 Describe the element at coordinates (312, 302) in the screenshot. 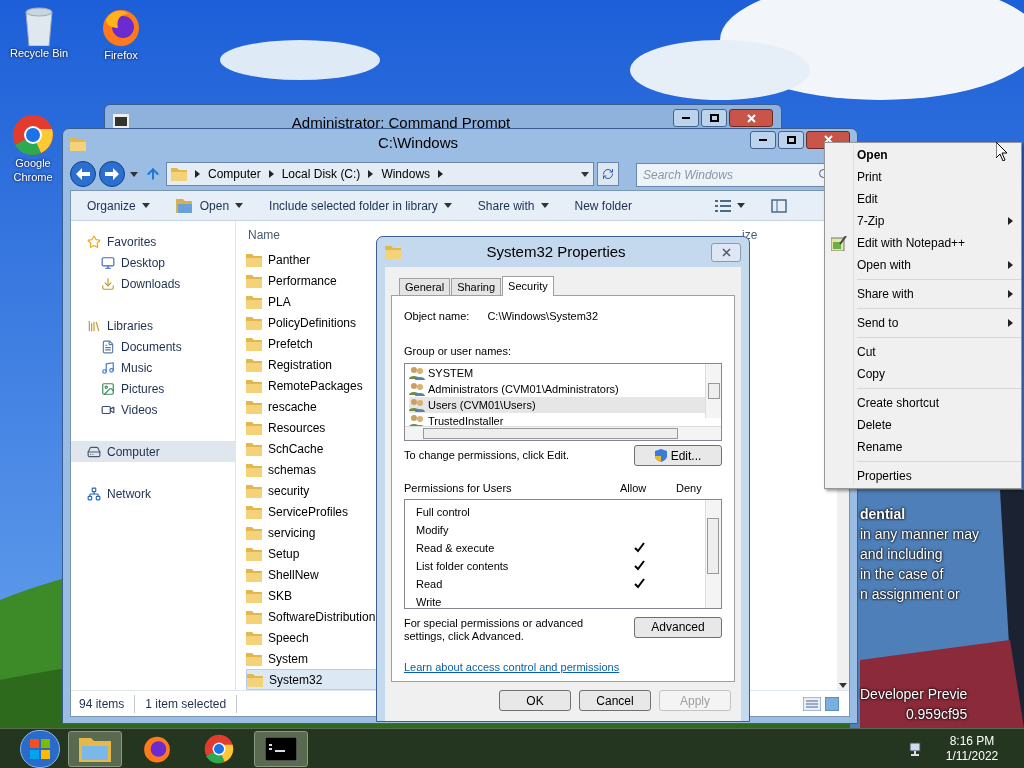

I see `file-row: PLA` at that location.